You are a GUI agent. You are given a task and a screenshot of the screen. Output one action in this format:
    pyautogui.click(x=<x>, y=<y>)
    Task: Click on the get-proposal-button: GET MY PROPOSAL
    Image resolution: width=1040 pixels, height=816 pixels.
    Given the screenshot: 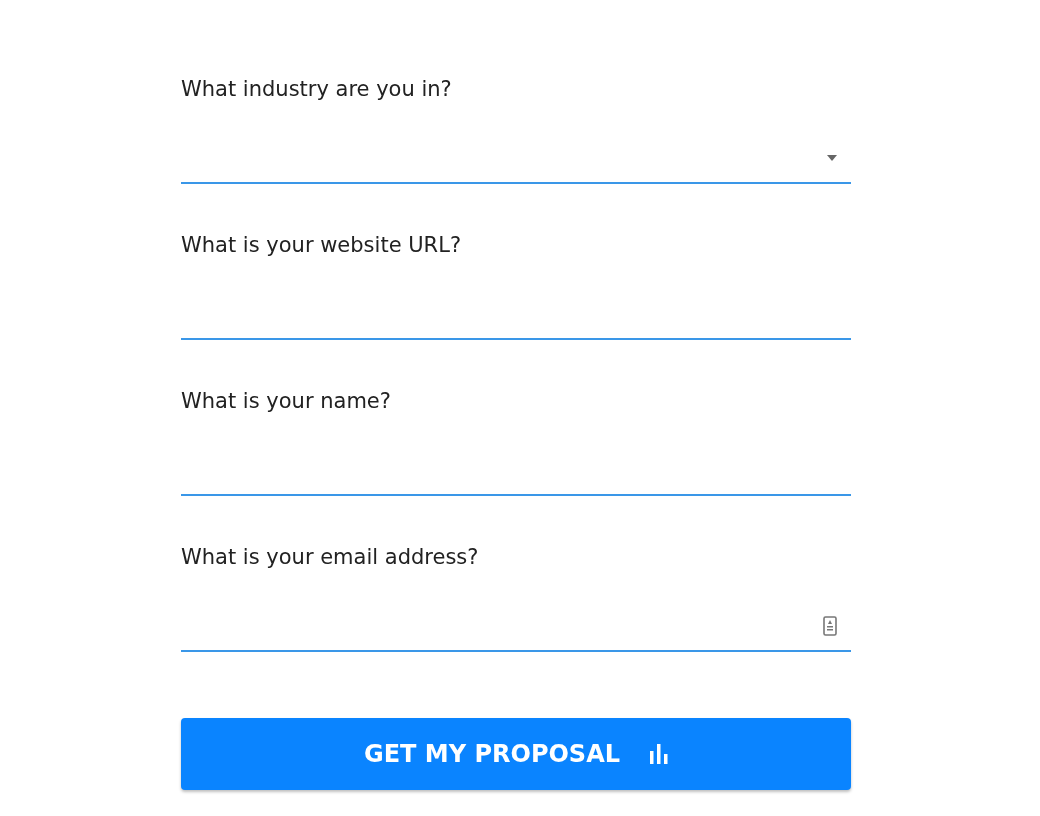 What is the action you would take?
    pyautogui.click(x=516, y=754)
    